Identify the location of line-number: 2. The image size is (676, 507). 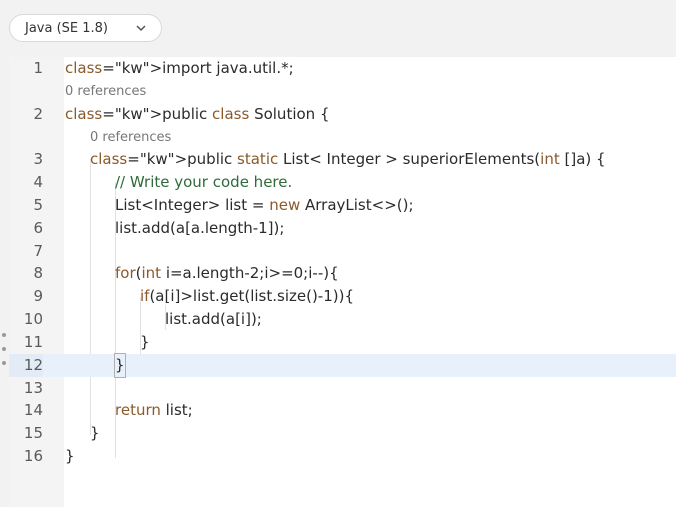
(38, 114).